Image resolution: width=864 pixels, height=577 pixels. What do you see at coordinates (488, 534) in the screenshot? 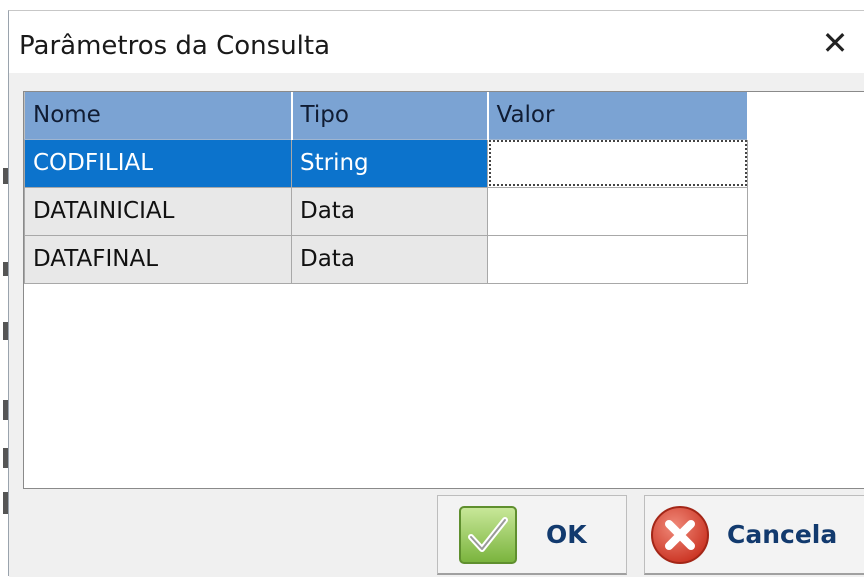
I see `checkmark-icon` at bounding box center [488, 534].